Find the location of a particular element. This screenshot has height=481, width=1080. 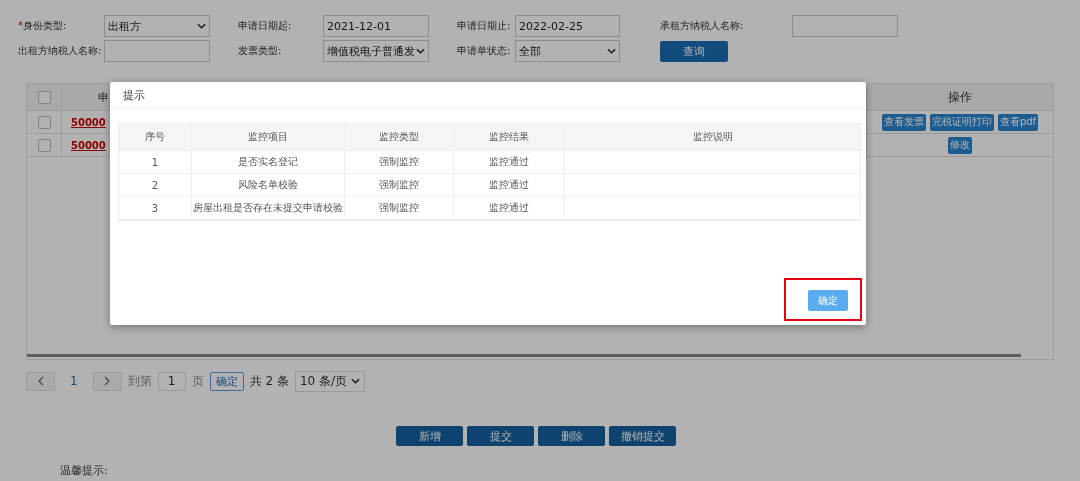

go-button: 确定 is located at coordinates (226, 381).